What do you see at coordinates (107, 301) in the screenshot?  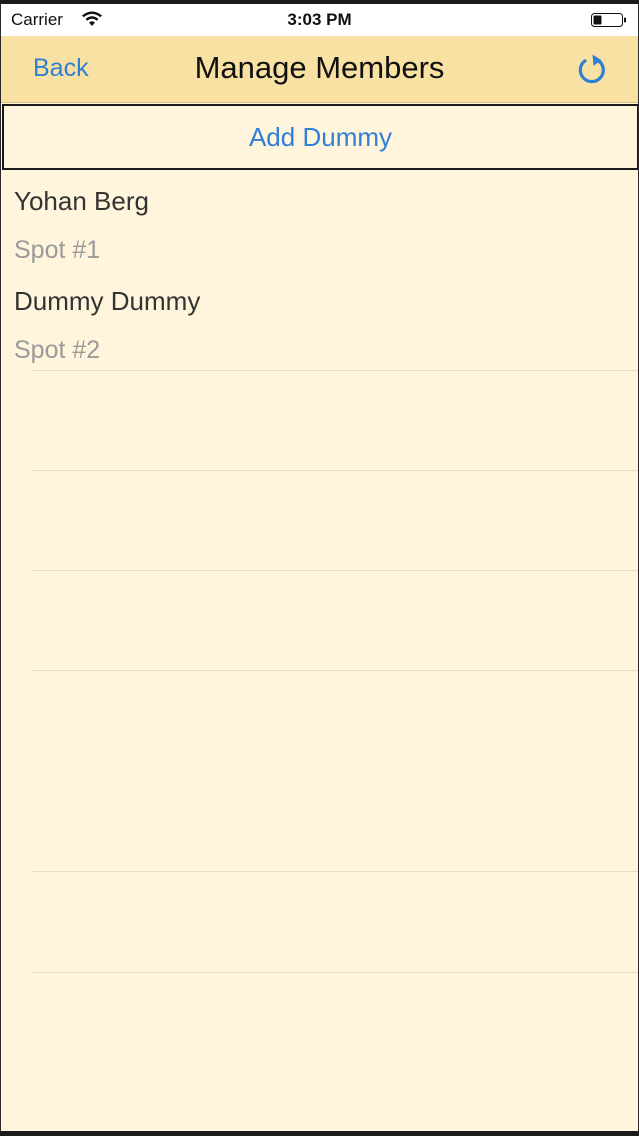 I see `member-name: Dummy Dummy` at bounding box center [107, 301].